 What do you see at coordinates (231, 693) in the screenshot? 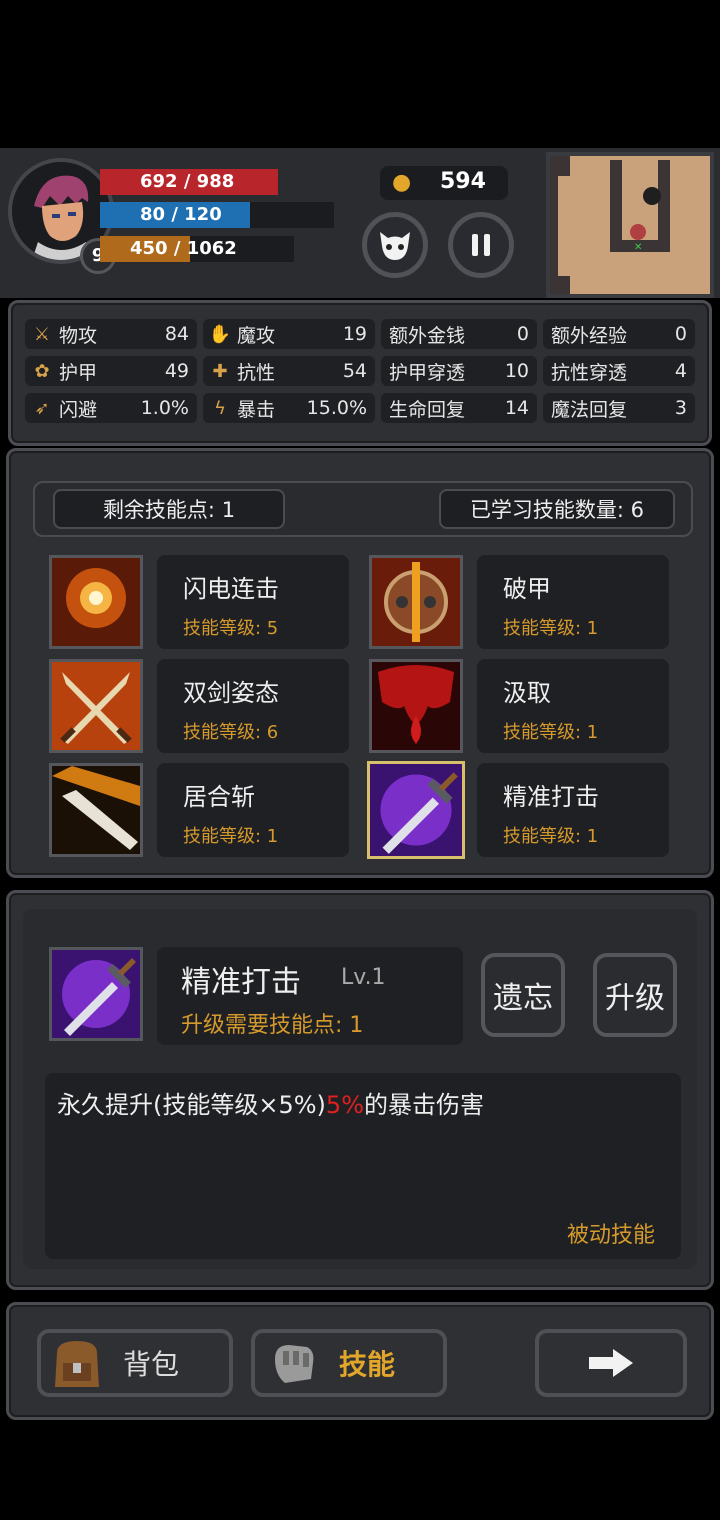
I see `skill-name: 双剑姿态` at bounding box center [231, 693].